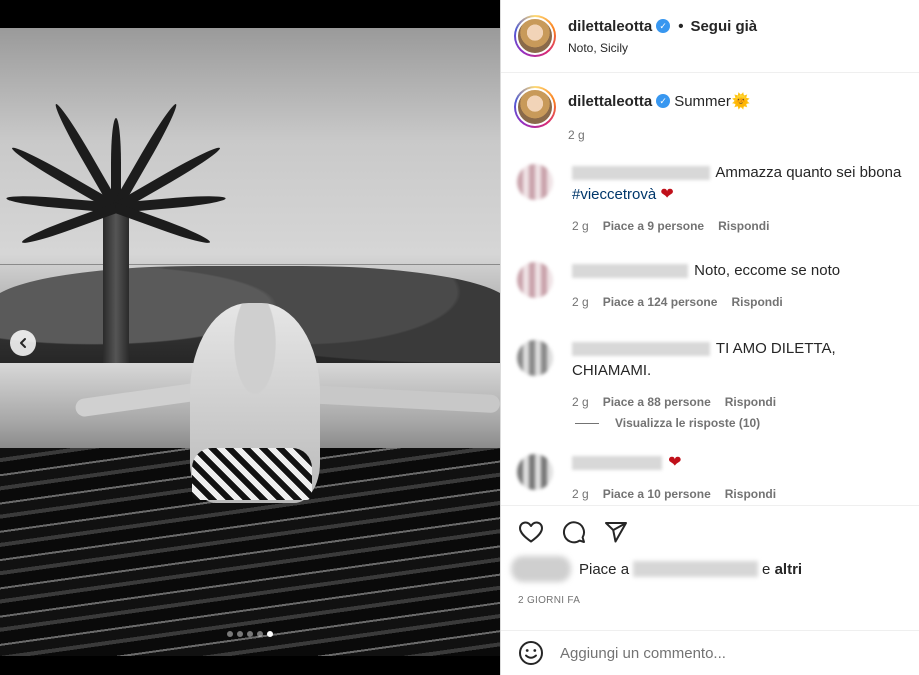  I want to click on paper-plane-icon, so click(616, 532).